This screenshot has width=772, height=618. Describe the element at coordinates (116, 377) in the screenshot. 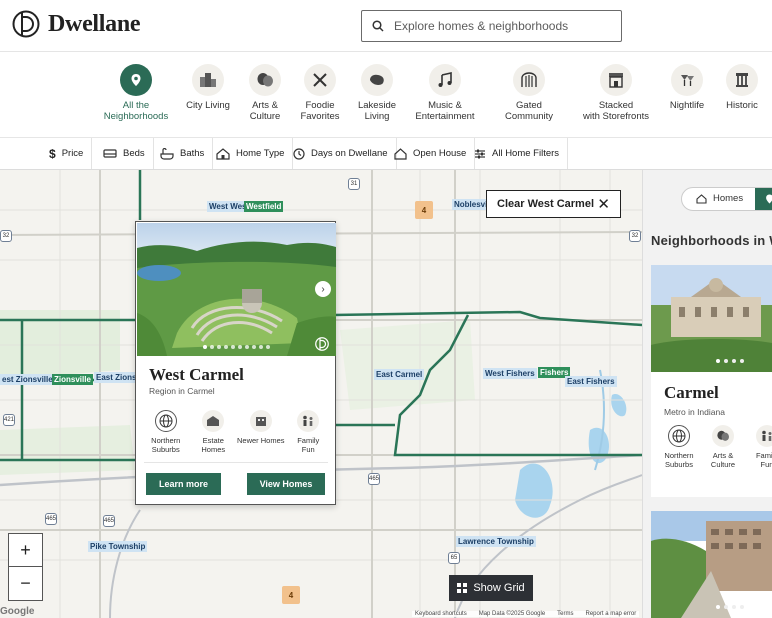

I see `map-label-east-zionsville: East Zions` at that location.